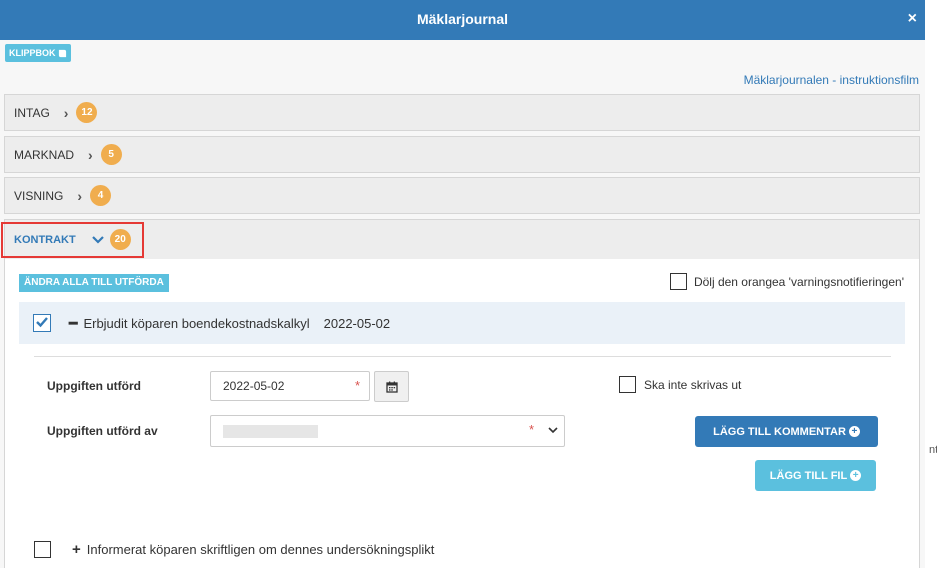 The height and width of the screenshot is (568, 937). I want to click on no-print-checkbox, so click(627, 384).